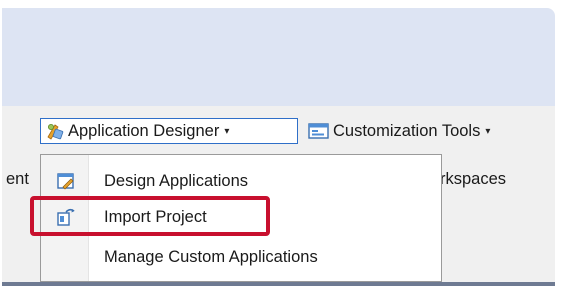 The height and width of the screenshot is (286, 561). What do you see at coordinates (278, 284) in the screenshot?
I see `bottom-border` at bounding box center [278, 284].